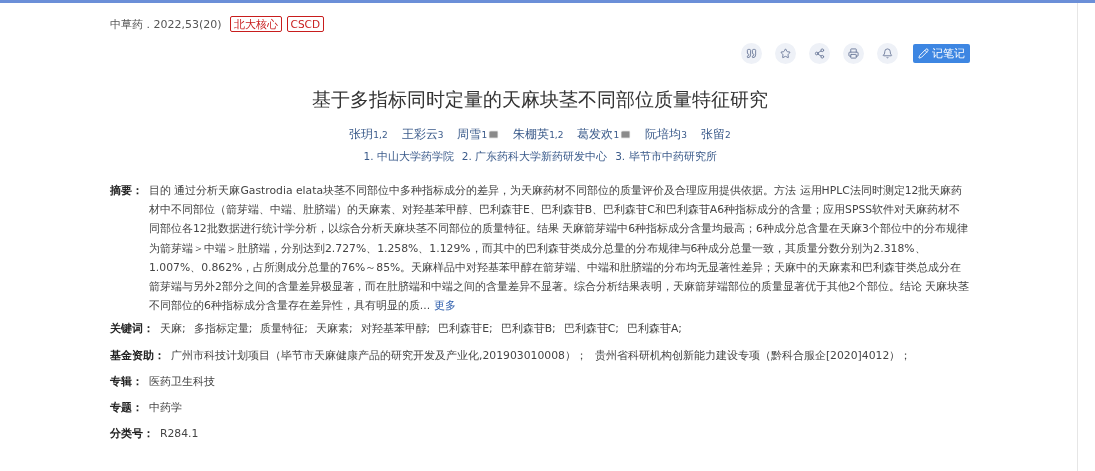 This screenshot has height=471, width=1095. I want to click on bell-button, so click(887, 53).